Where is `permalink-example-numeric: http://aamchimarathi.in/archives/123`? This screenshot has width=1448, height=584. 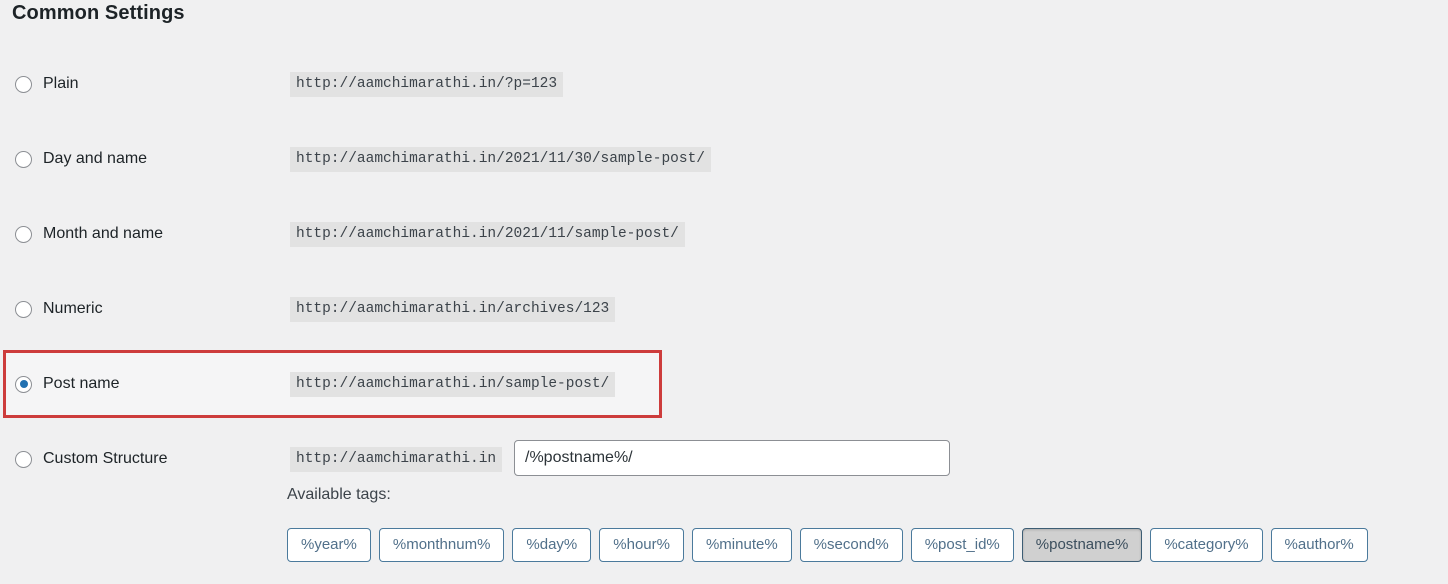
permalink-example-numeric: http://aamchimarathi.in/archives/123 is located at coordinates (453, 309).